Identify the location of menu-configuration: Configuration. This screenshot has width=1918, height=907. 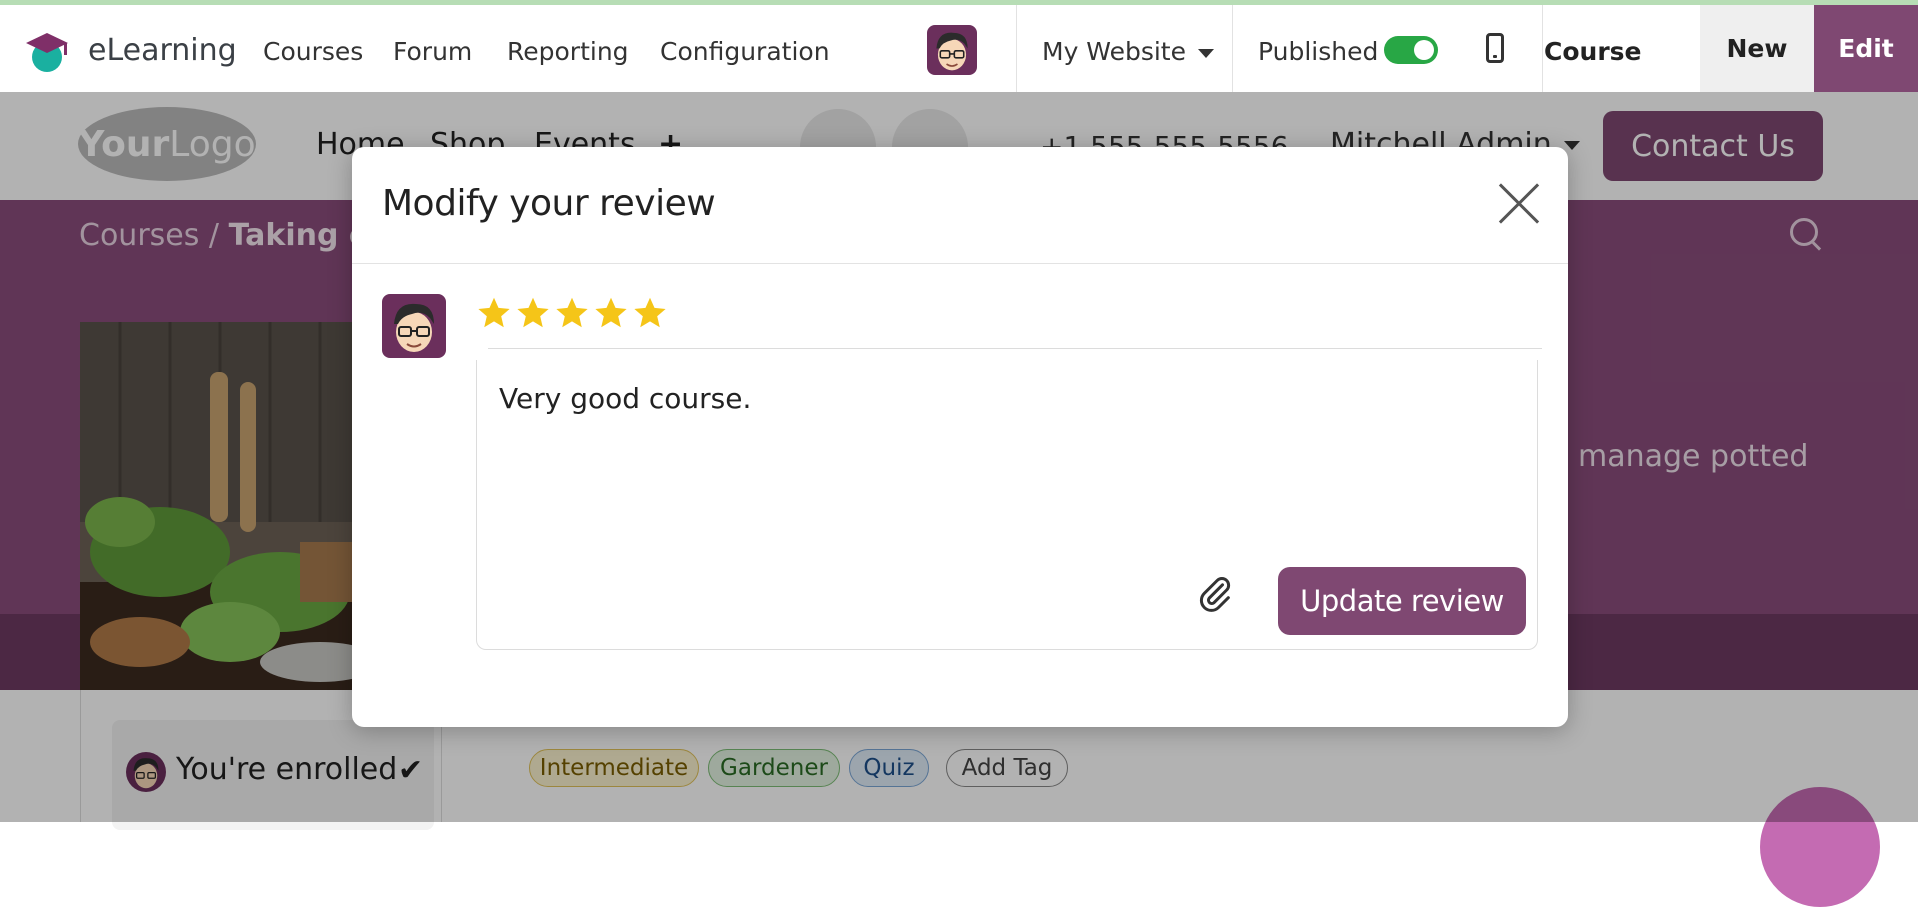
(745, 51).